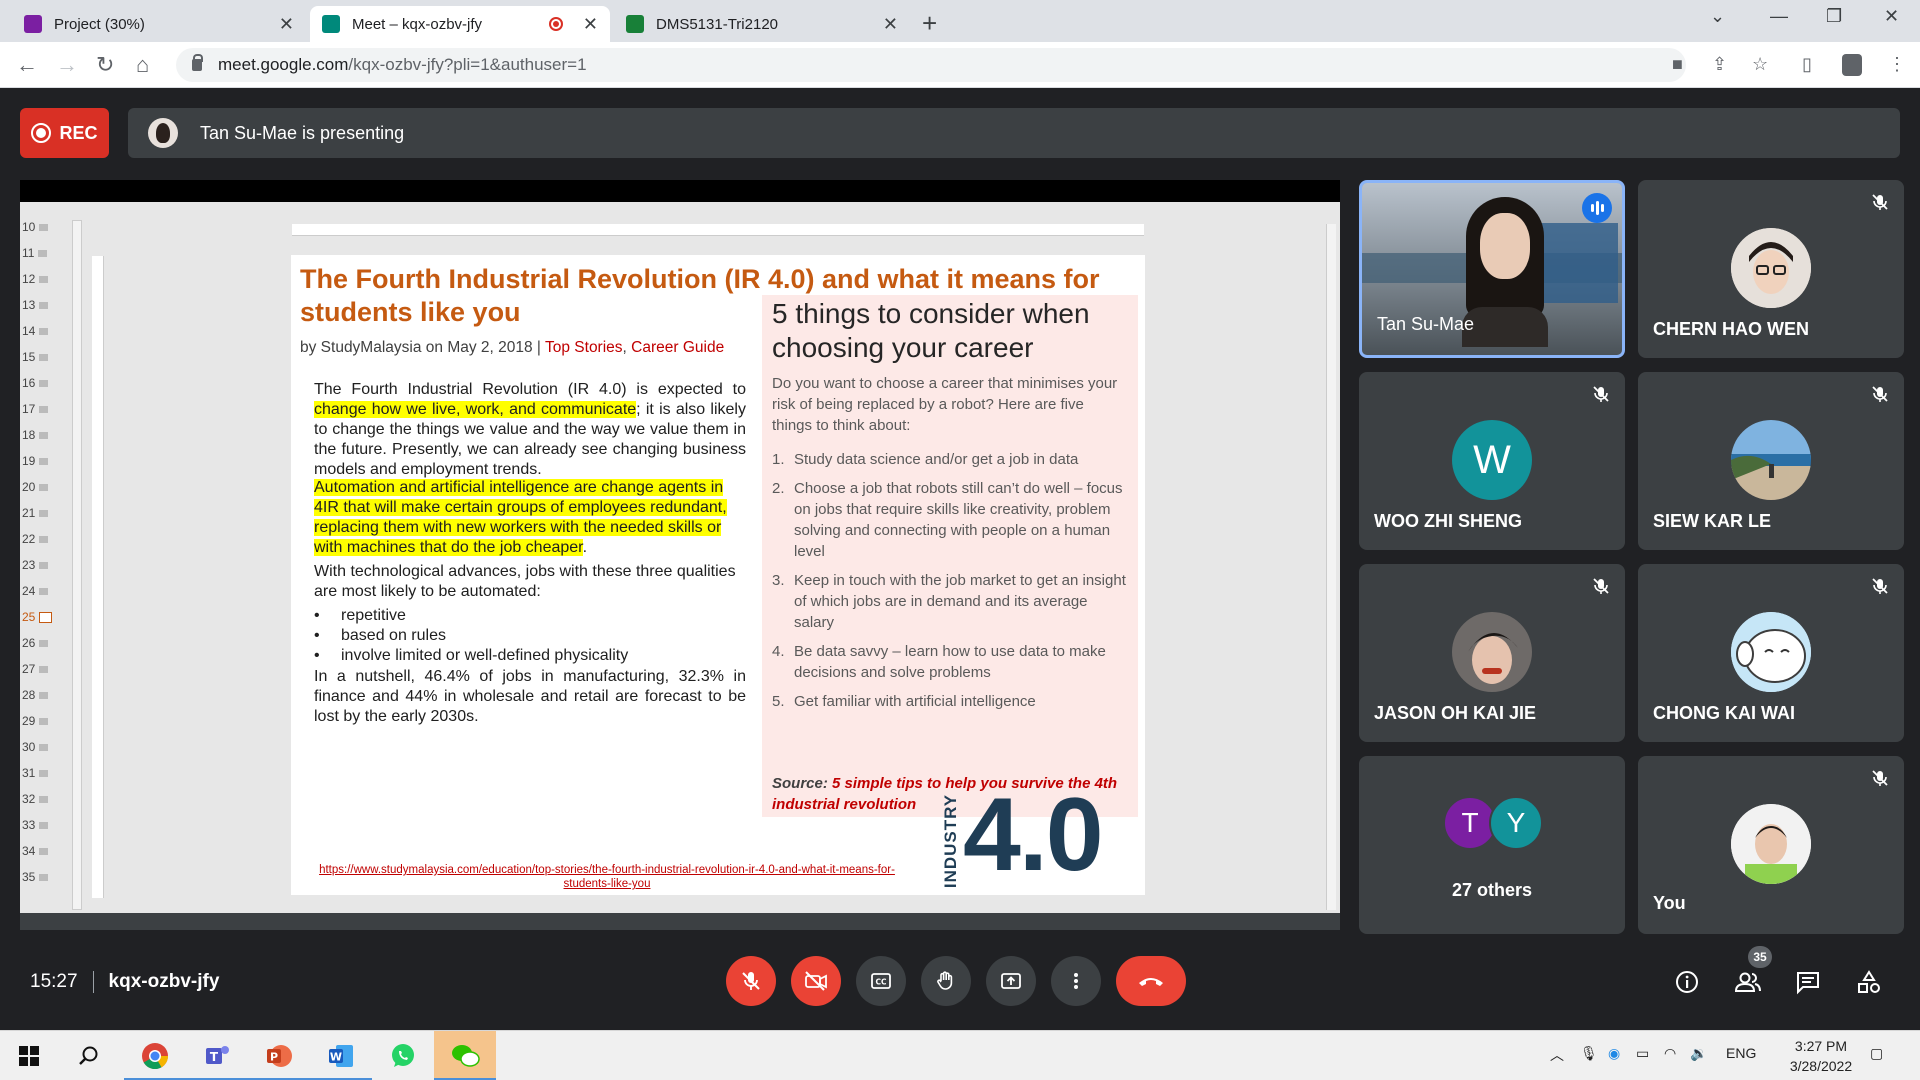 This screenshot has height=1080, width=1920. What do you see at coordinates (35, 643) in the screenshot?
I see `slide-thumb: 26` at bounding box center [35, 643].